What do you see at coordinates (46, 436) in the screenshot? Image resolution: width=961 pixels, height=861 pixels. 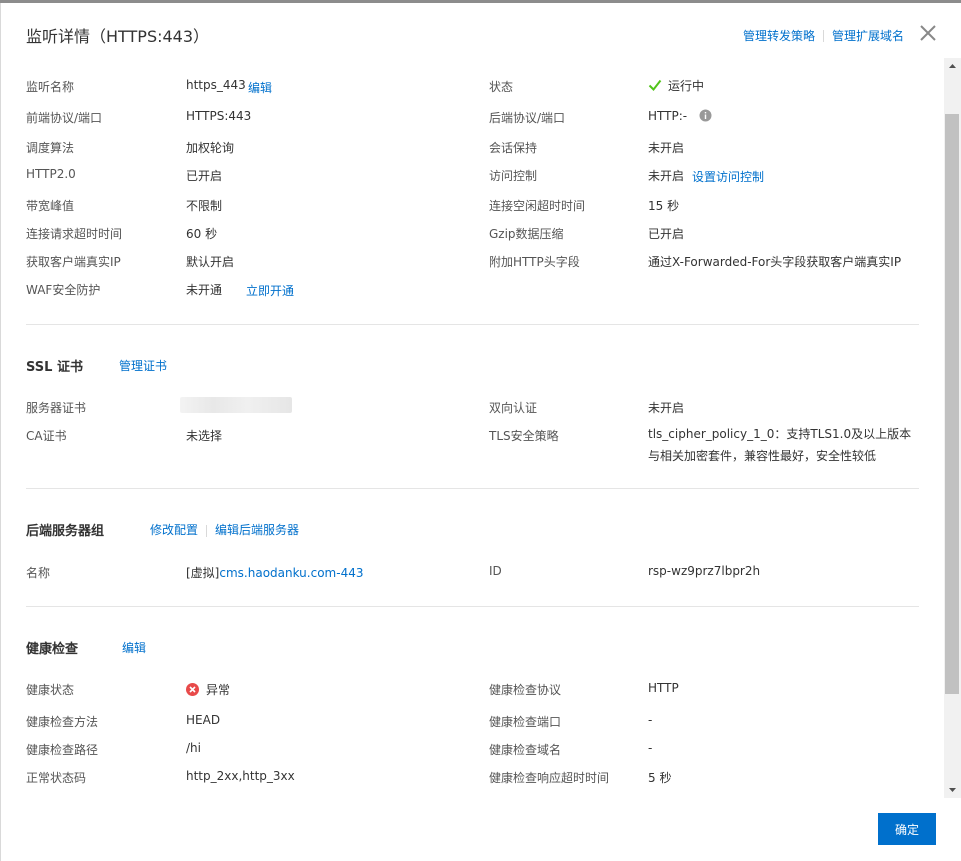 I see `ca-cert-label: CA证书` at bounding box center [46, 436].